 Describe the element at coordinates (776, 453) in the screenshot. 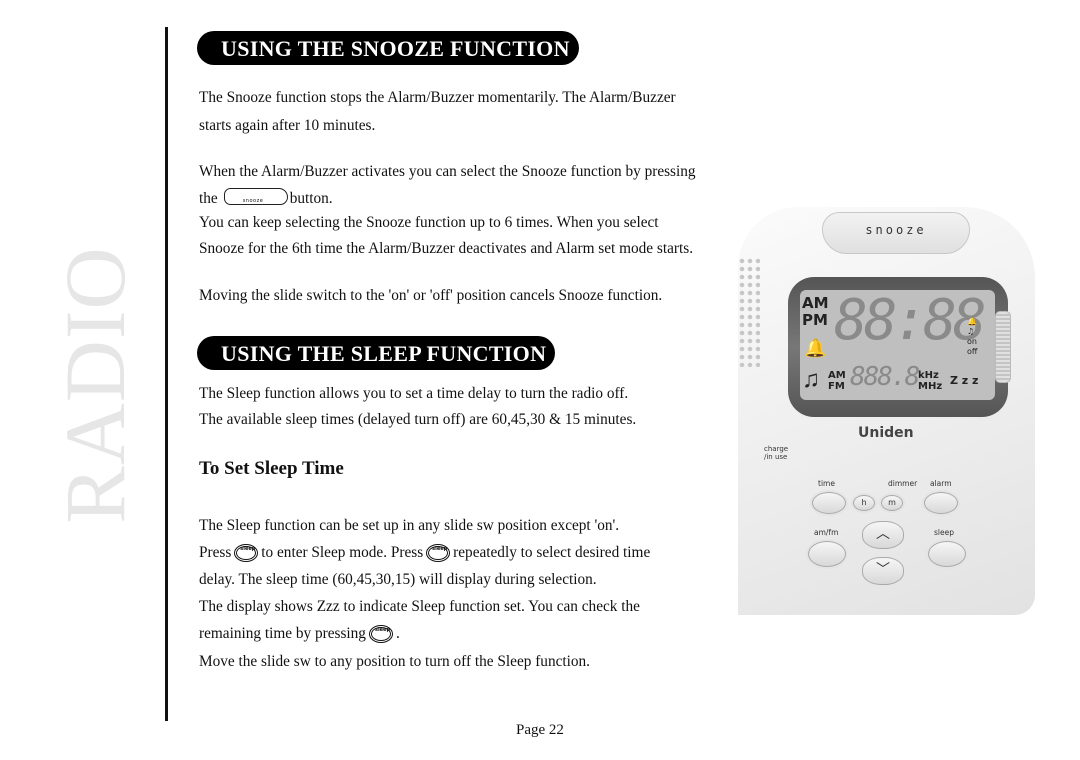

I see `charge-indicator-label: charge /in use` at that location.